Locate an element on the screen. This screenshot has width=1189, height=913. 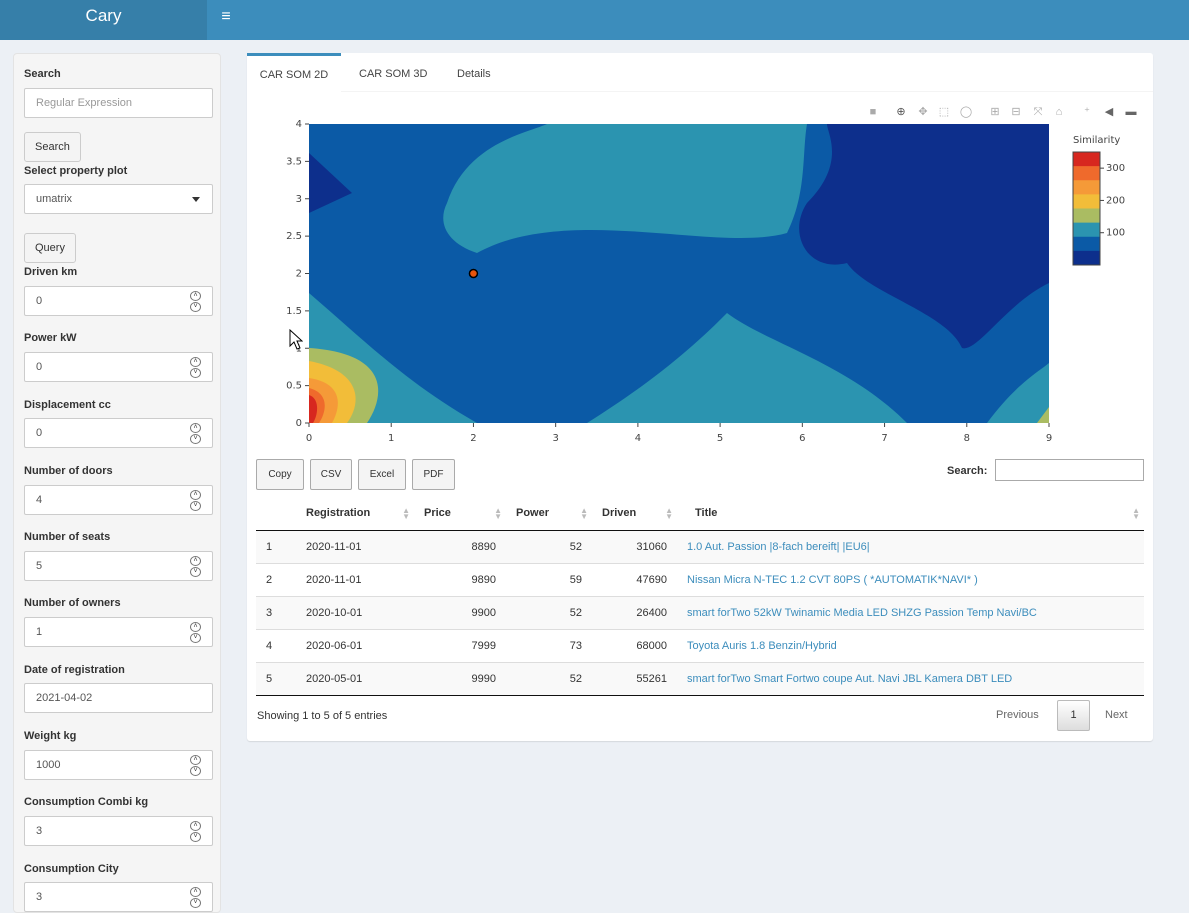
pagination-page-1: 1 is located at coordinates (1073, 715).